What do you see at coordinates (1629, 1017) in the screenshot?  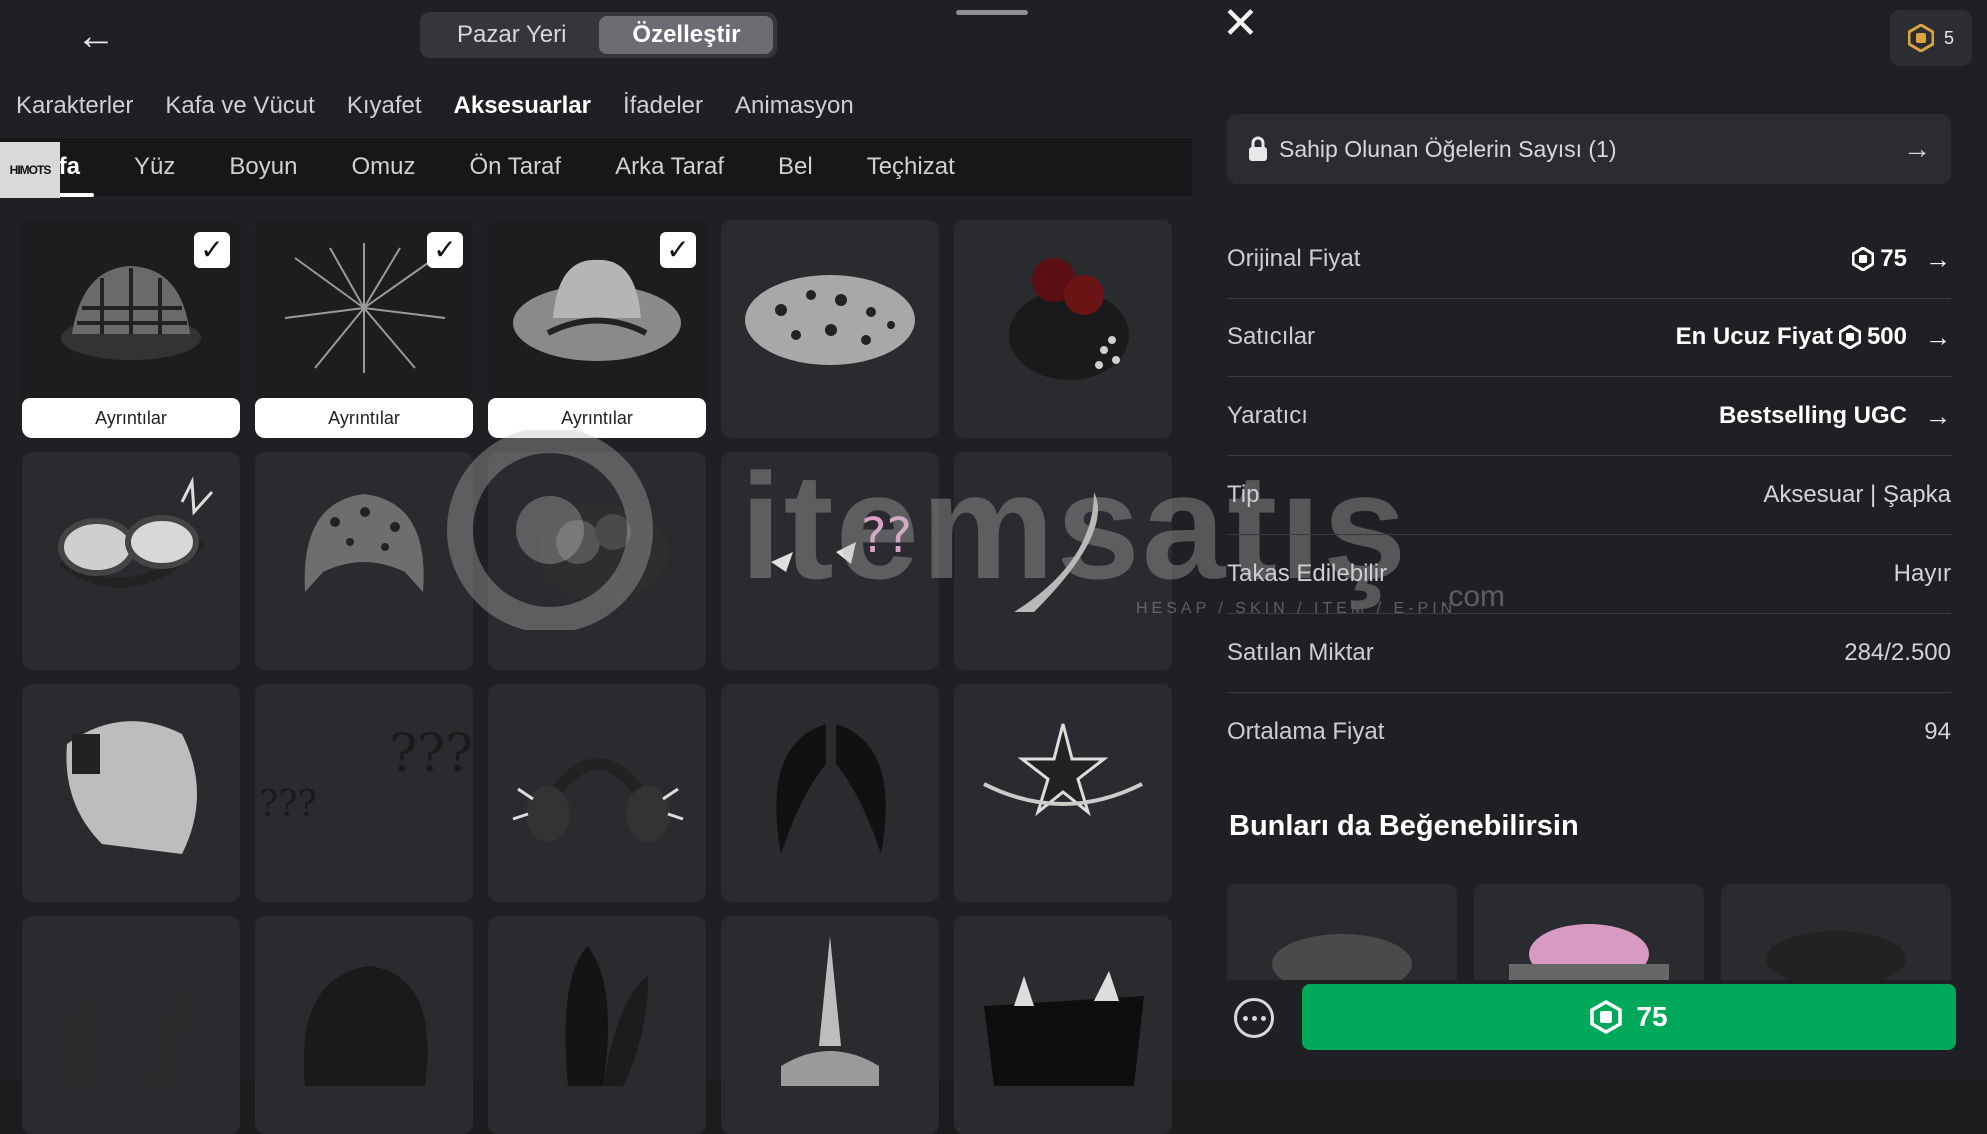 I see `buy-button: 75` at bounding box center [1629, 1017].